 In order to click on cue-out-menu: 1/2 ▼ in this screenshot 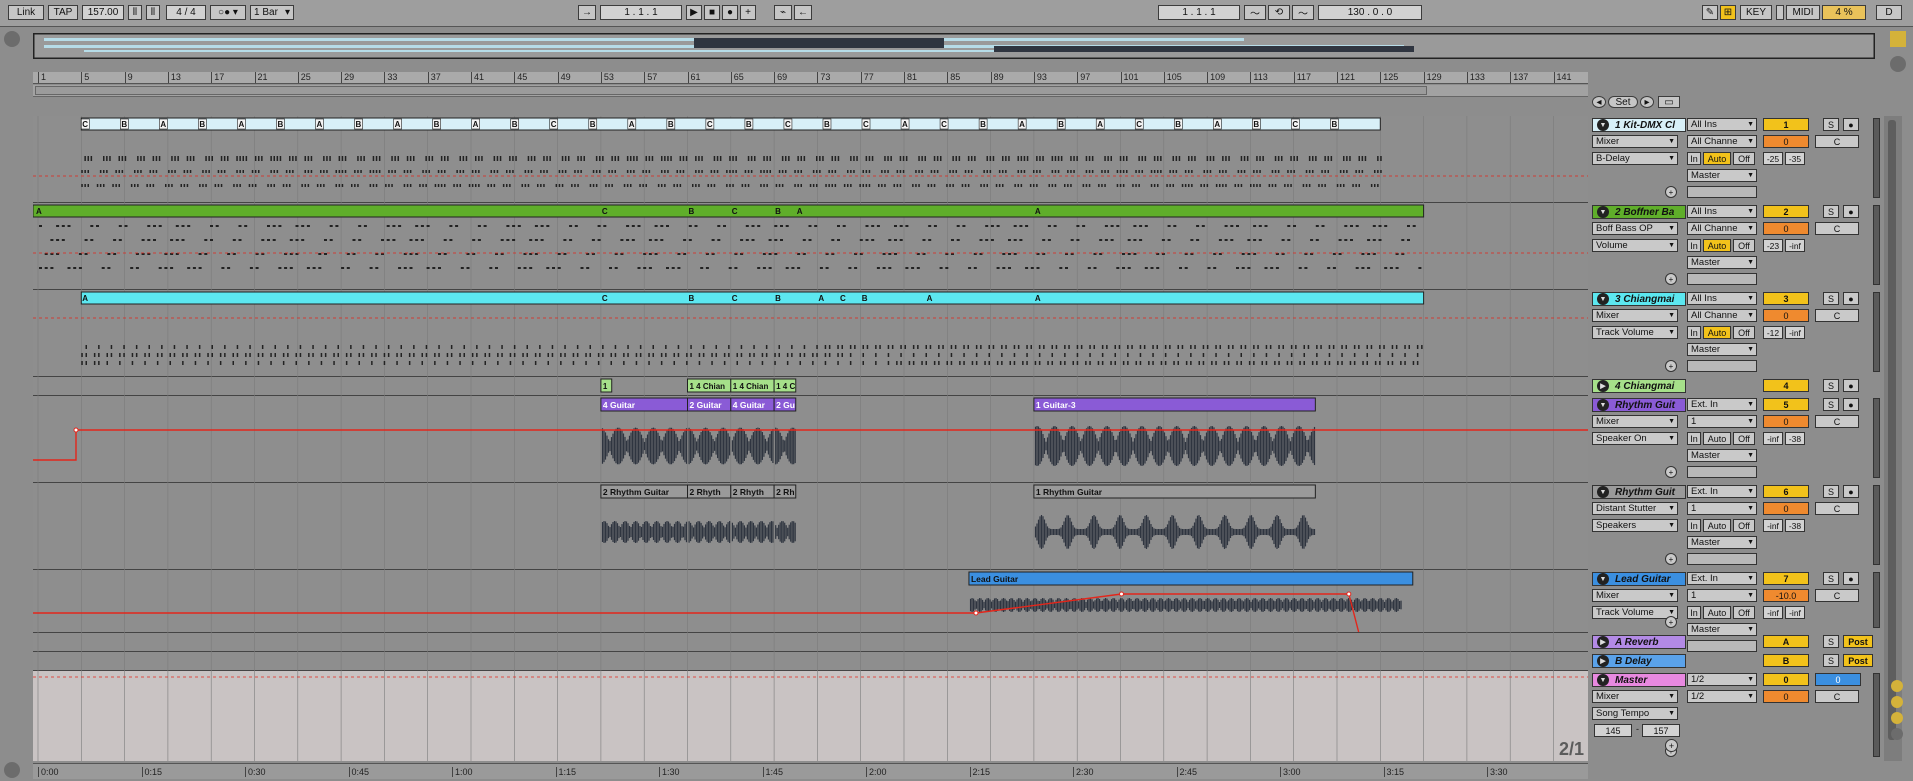, I will do `click(1722, 679)`.